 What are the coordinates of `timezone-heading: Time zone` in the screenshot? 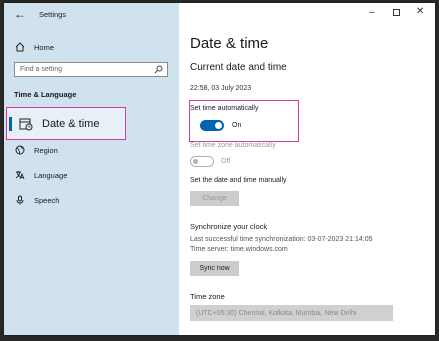 It's located at (207, 296).